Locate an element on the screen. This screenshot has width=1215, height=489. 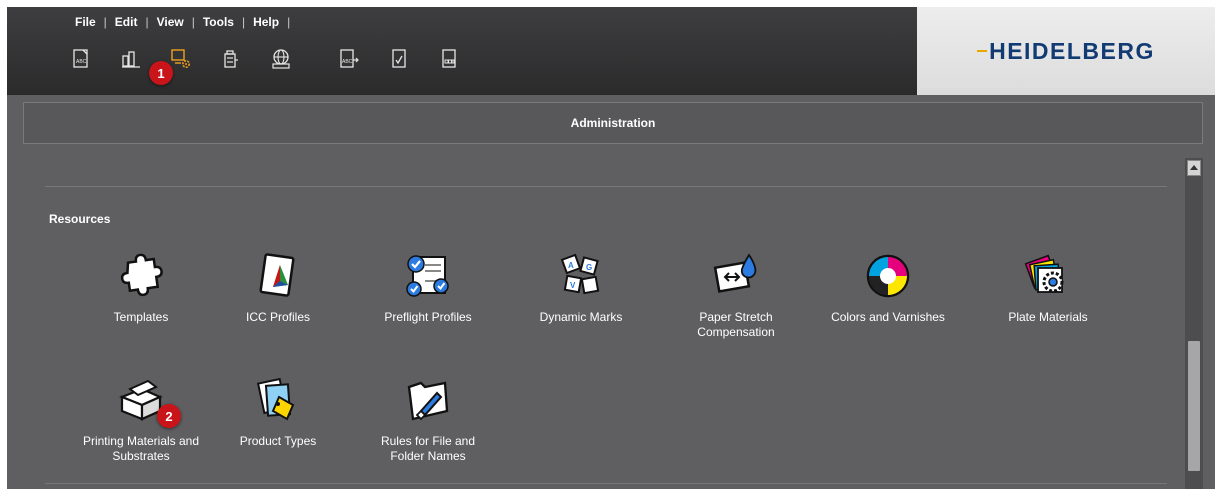
resource-label: Templates is located at coordinates (141, 317).